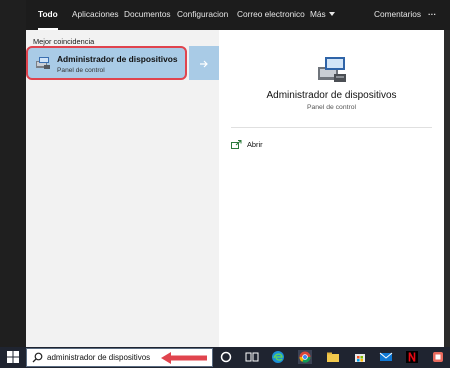 Image resolution: width=450 pixels, height=368 pixels. I want to click on feedback-button: Comentarios, so click(397, 15).